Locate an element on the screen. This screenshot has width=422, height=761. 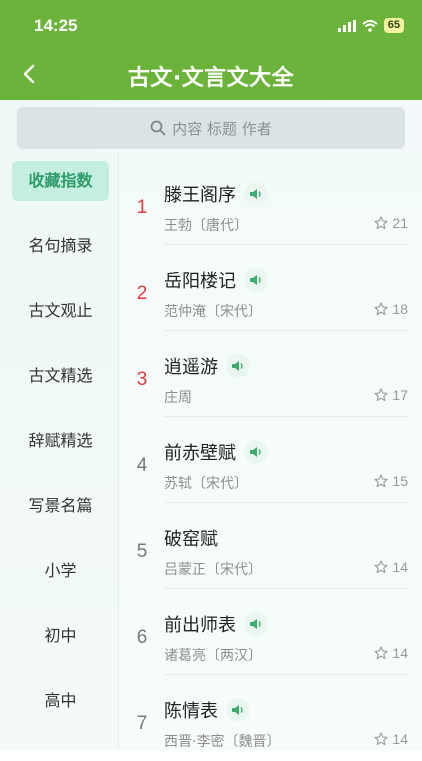
list-item: 7 陈情表 西晋·李密〔魏晋〕 14 is located at coordinates (270, 718).